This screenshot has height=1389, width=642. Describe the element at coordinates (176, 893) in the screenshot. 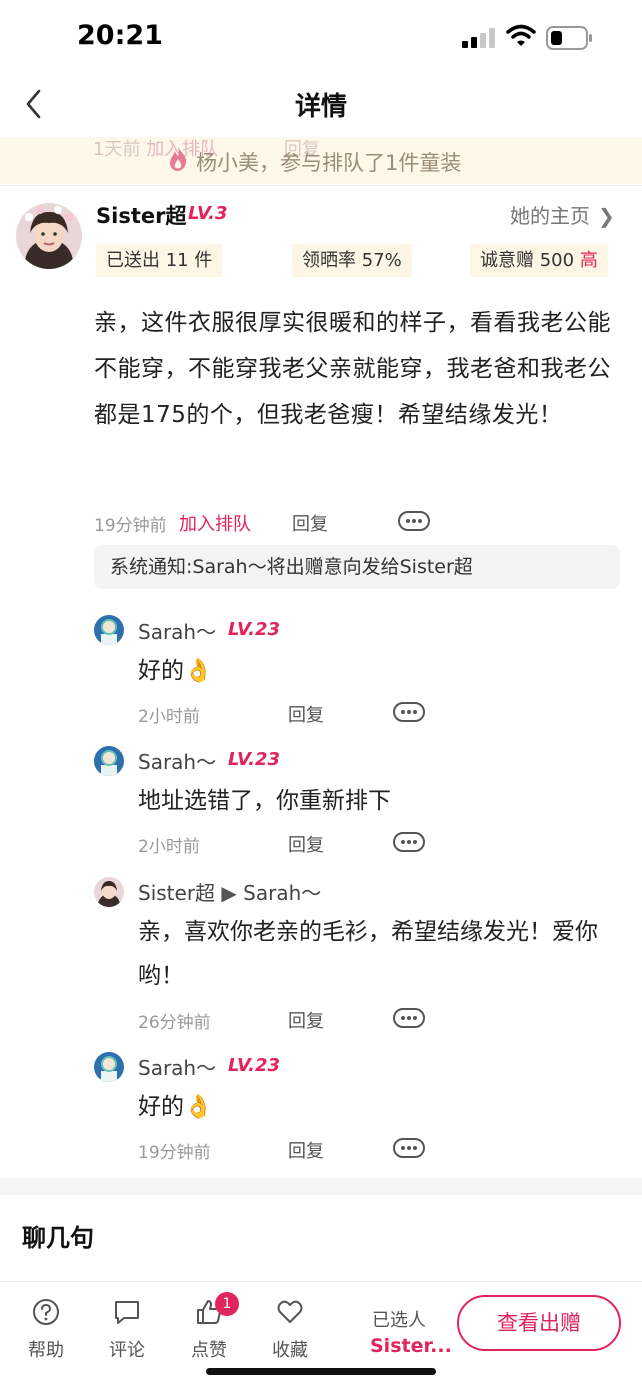

I see `comment-author: Sister超` at that location.